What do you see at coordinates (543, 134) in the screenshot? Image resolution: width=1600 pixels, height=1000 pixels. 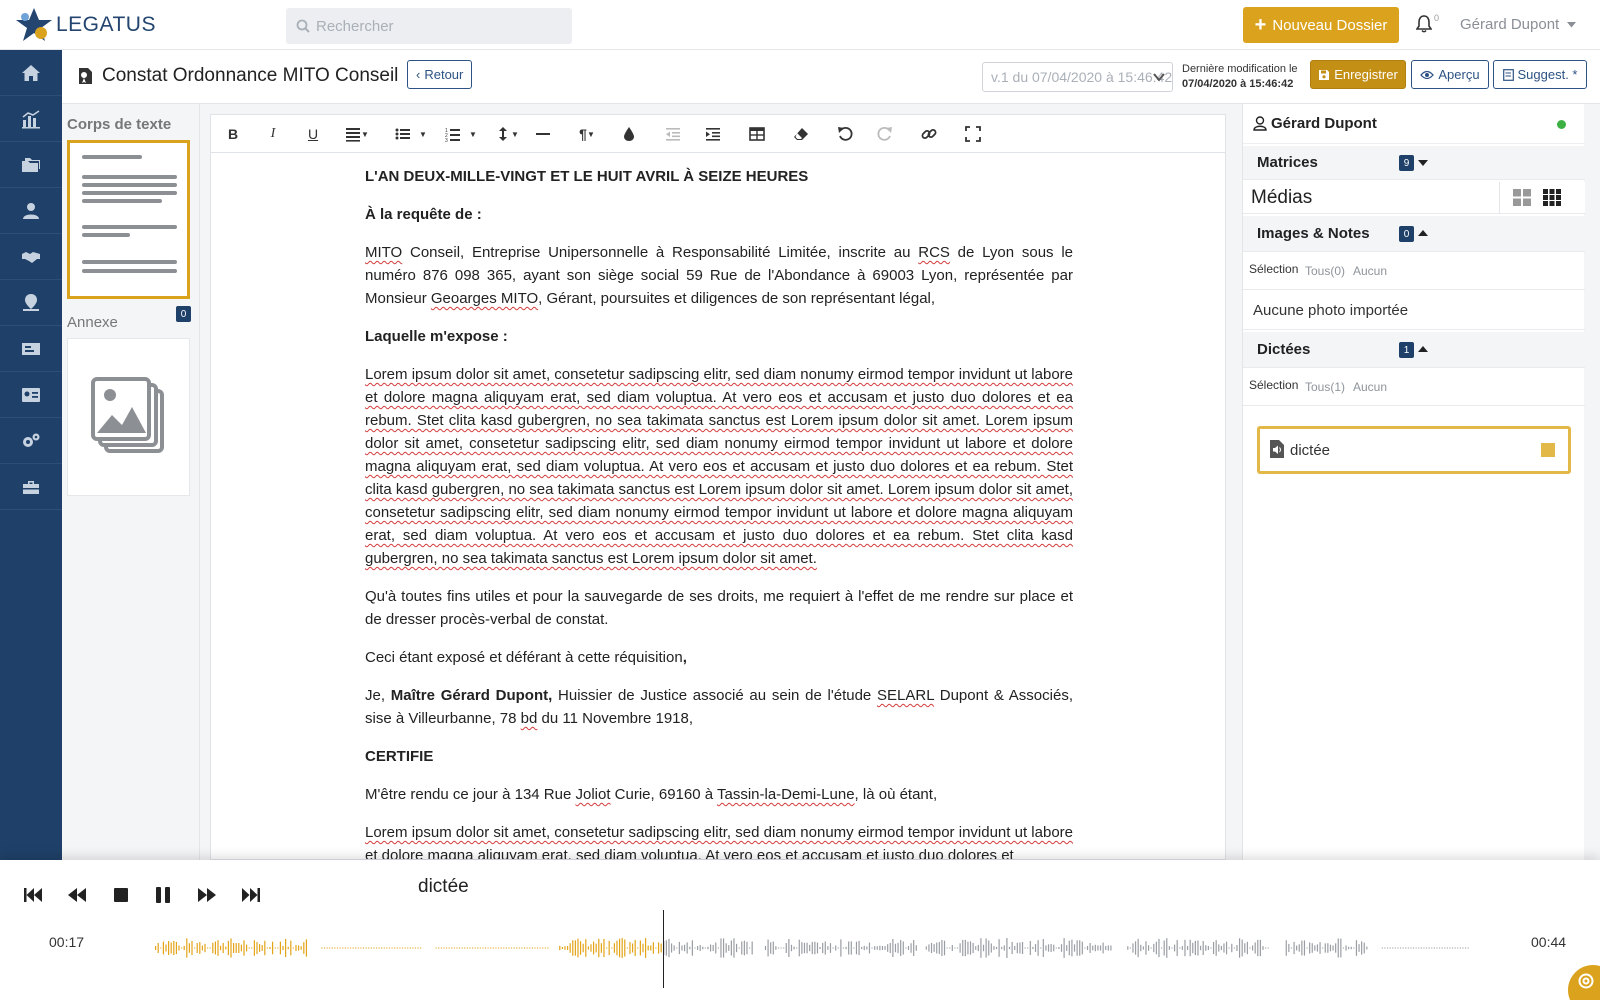 I see `horizontal-rule-icon` at bounding box center [543, 134].